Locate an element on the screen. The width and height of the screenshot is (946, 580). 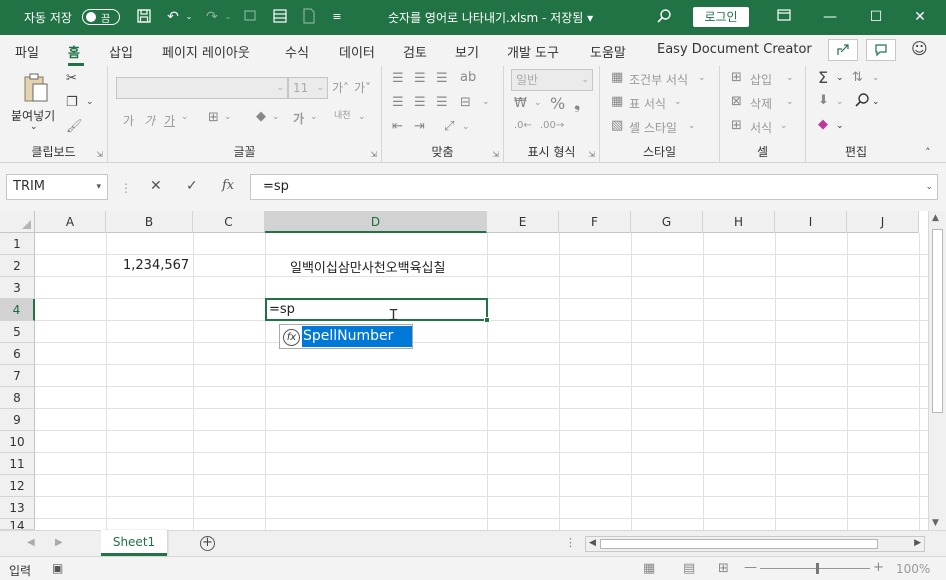
scroll-down-icon: ▼ is located at coordinates (935, 523).